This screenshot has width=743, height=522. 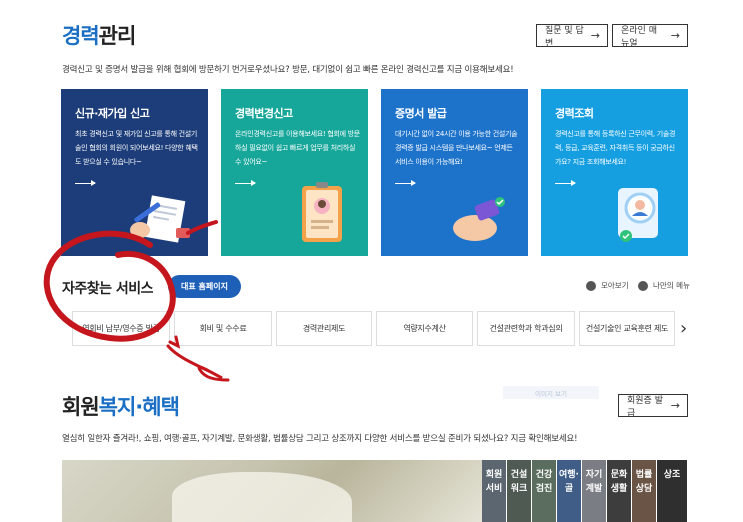 I want to click on document-pen-icon, so click(x=160, y=219).